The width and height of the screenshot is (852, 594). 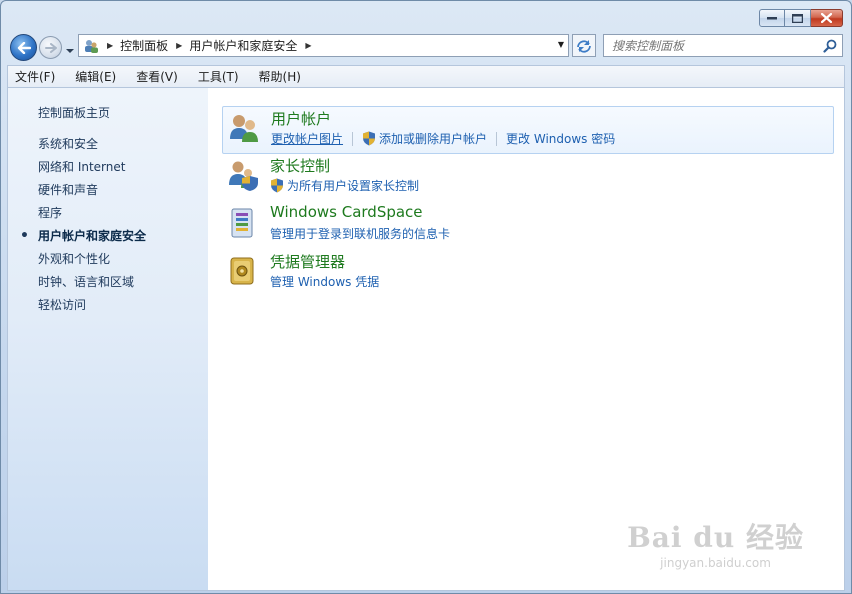 I want to click on maximize-button, so click(x=798, y=18).